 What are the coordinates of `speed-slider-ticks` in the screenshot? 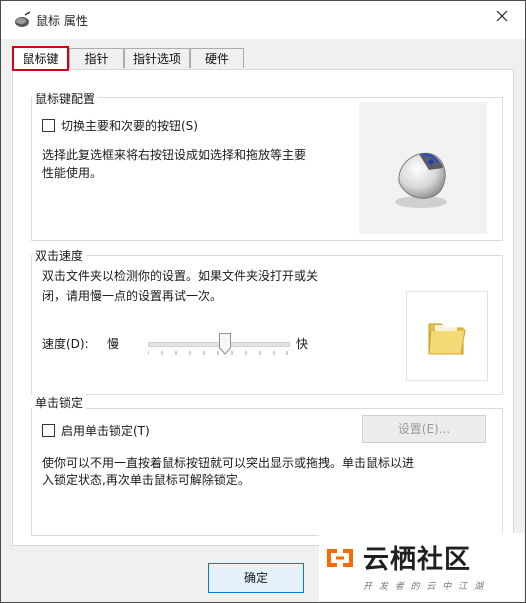 It's located at (218, 353).